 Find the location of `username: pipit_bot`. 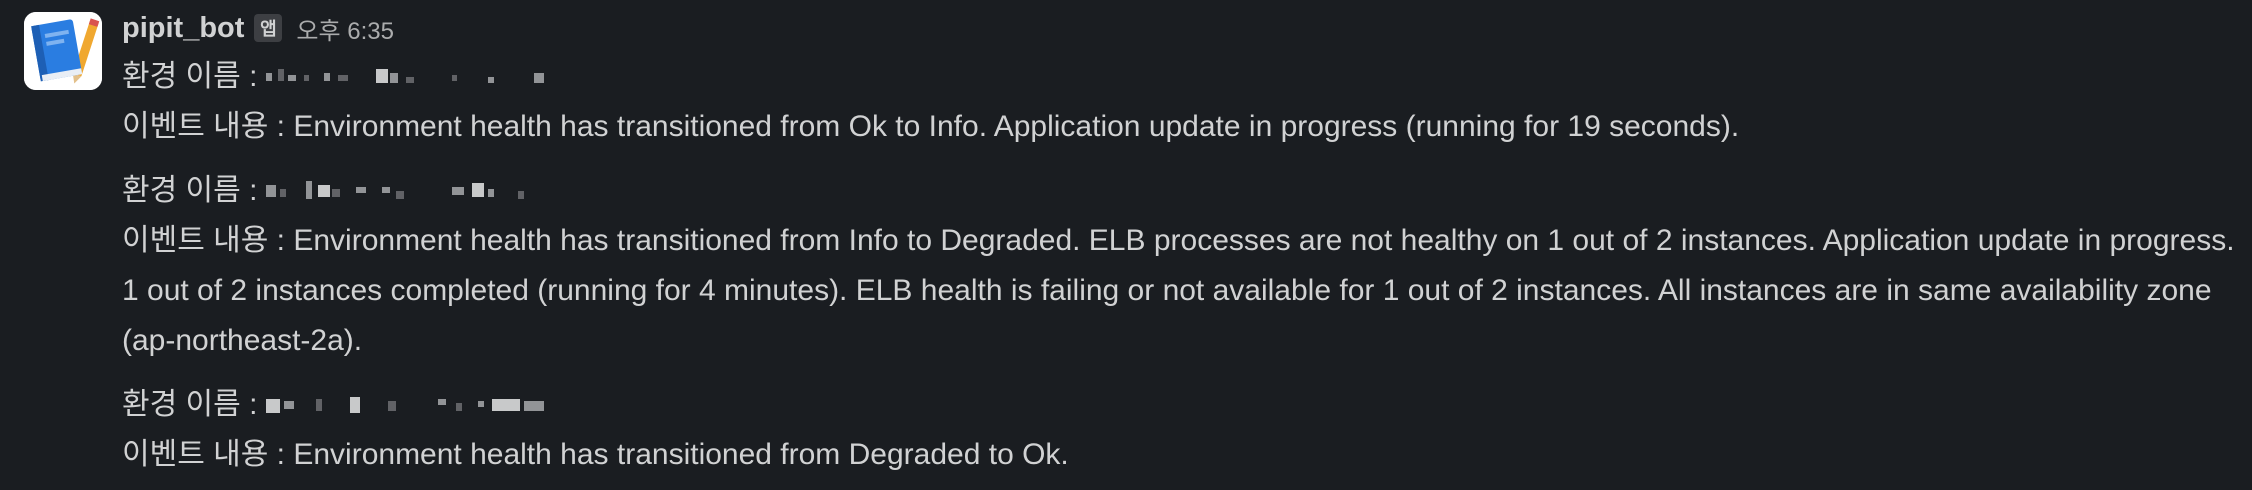

username: pipit_bot is located at coordinates (183, 28).